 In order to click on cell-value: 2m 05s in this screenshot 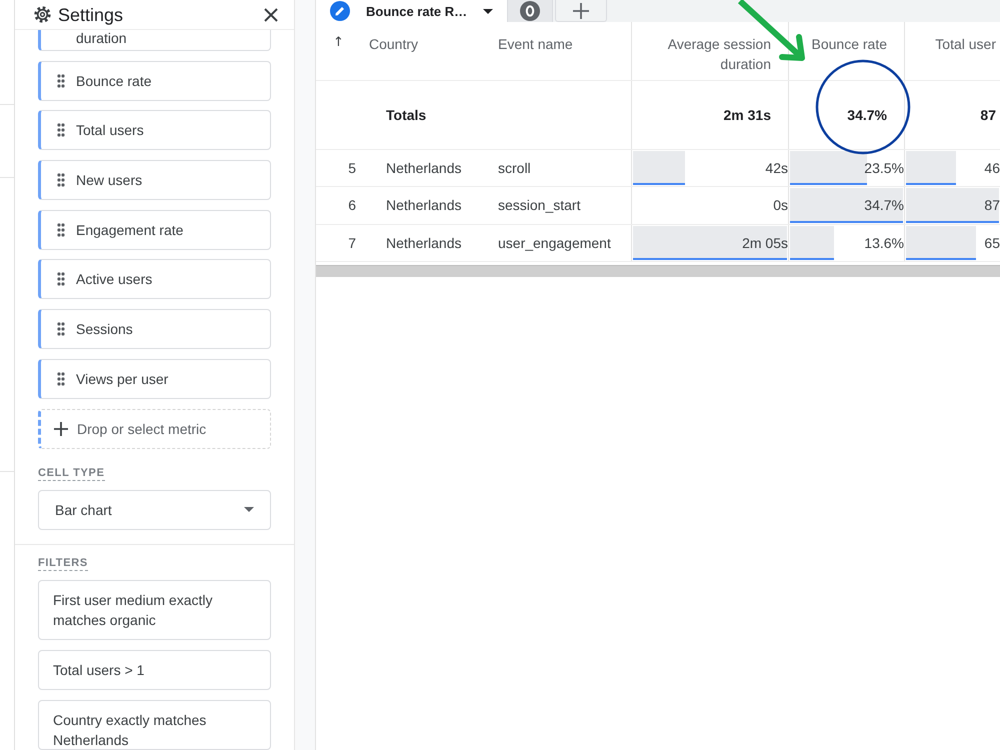, I will do `click(765, 242)`.